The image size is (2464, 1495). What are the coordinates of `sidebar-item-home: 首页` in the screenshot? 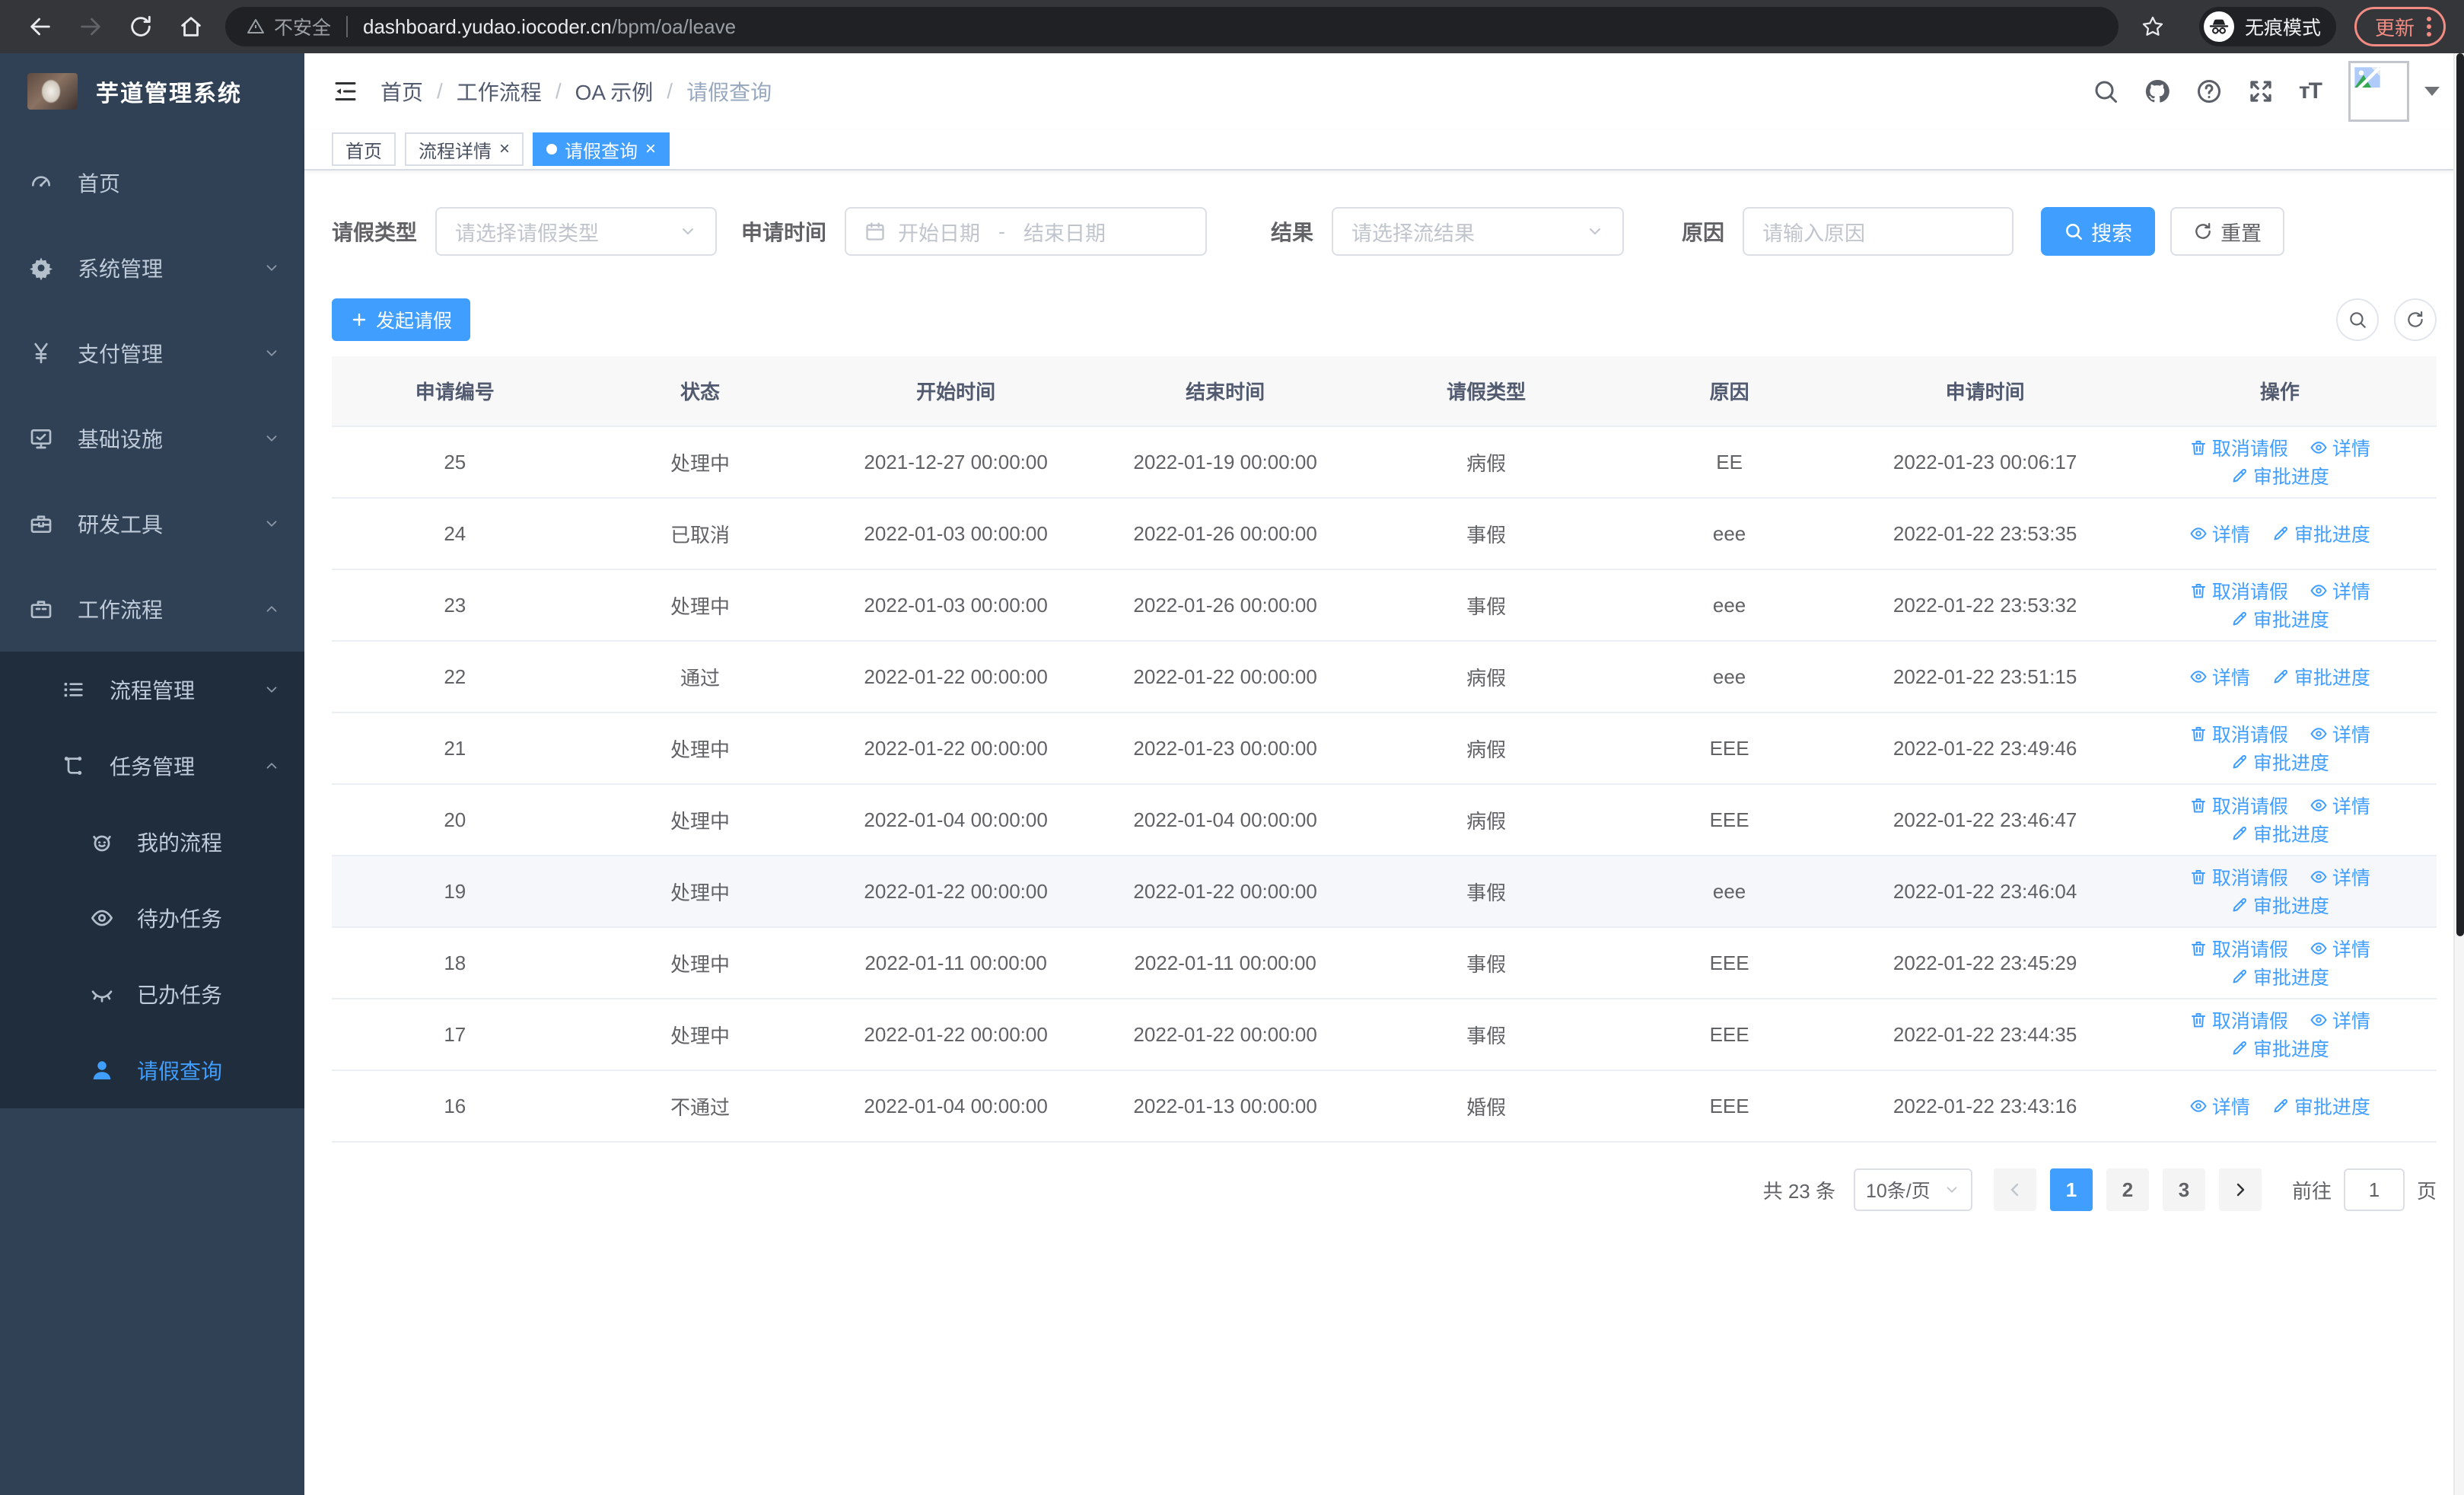 It's located at (152, 183).